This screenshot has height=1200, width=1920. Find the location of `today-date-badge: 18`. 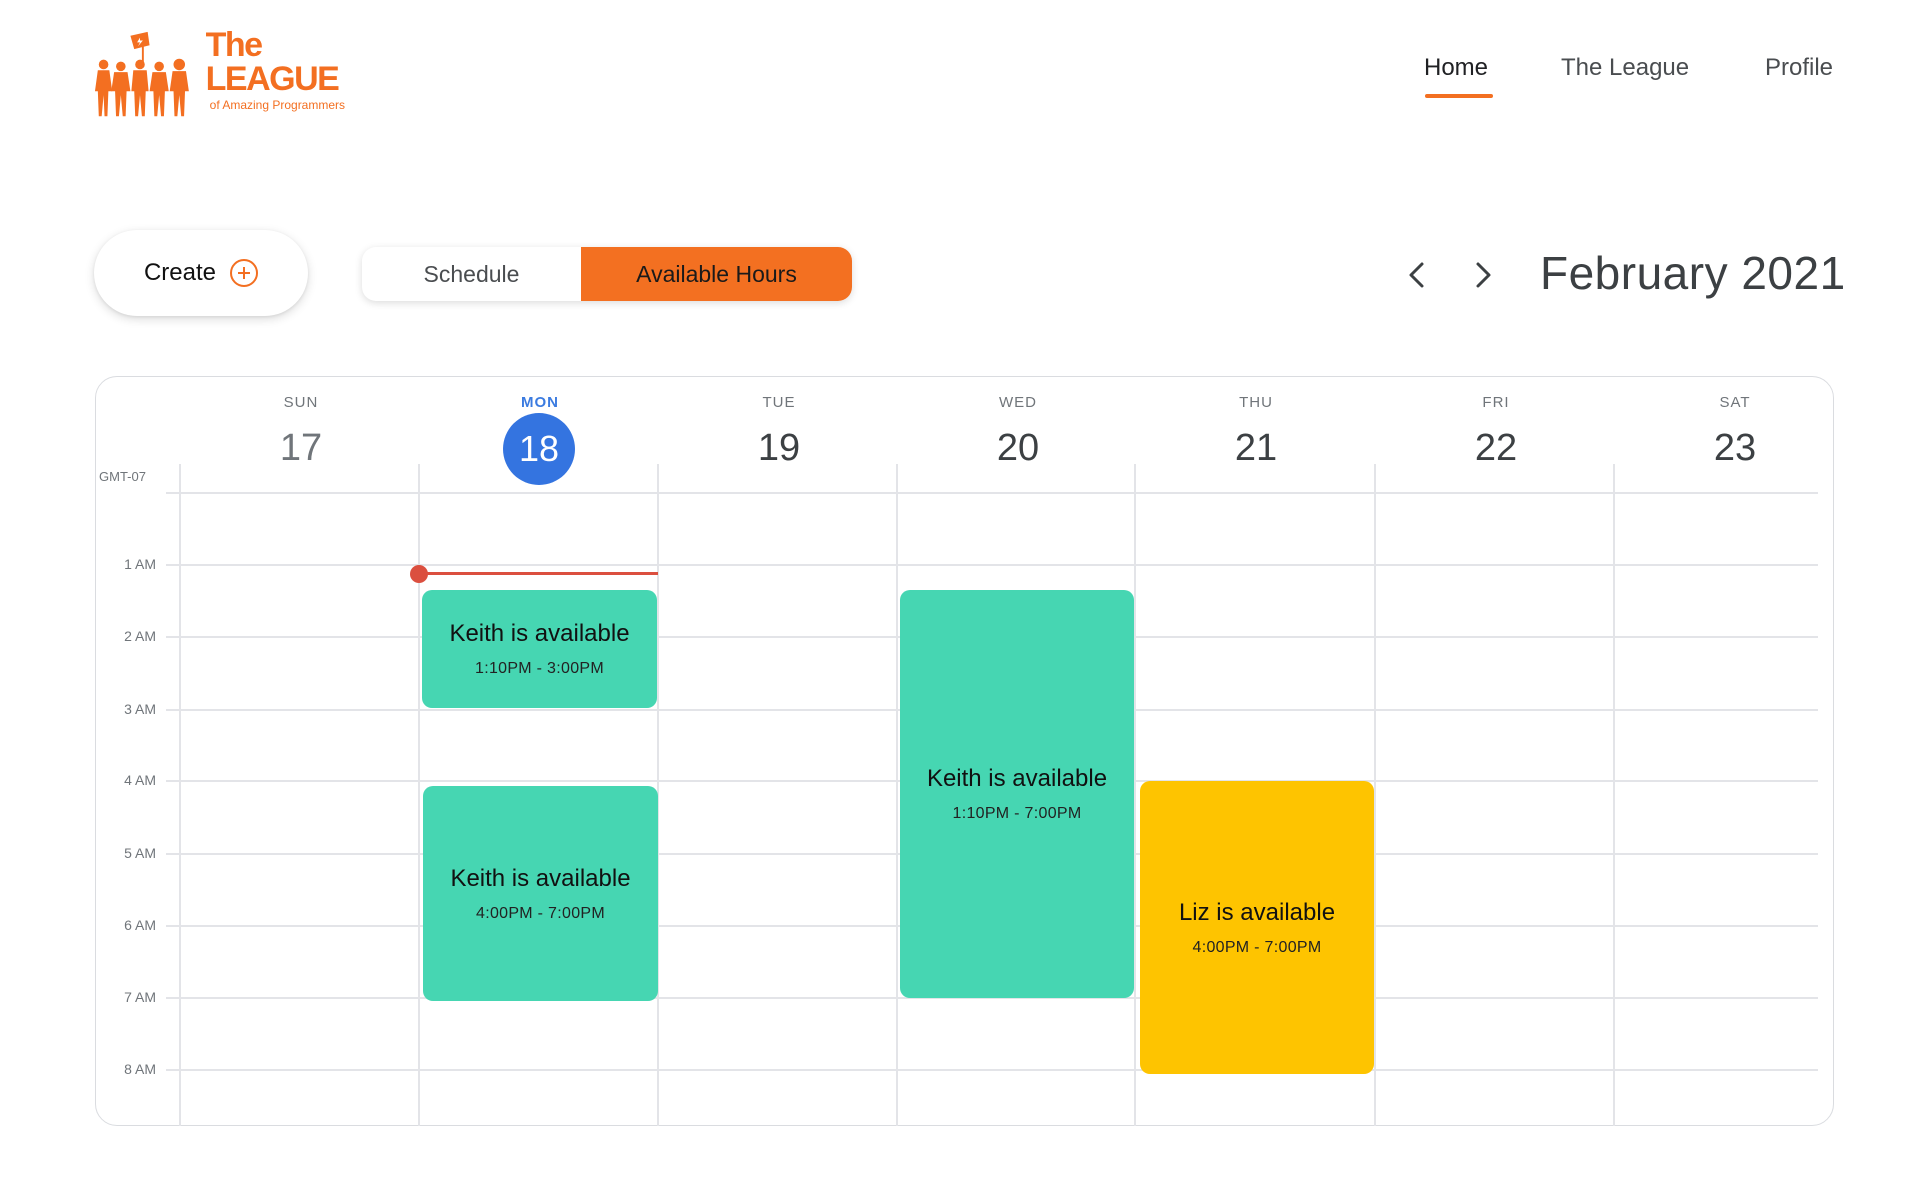

today-date-badge: 18 is located at coordinates (539, 449).